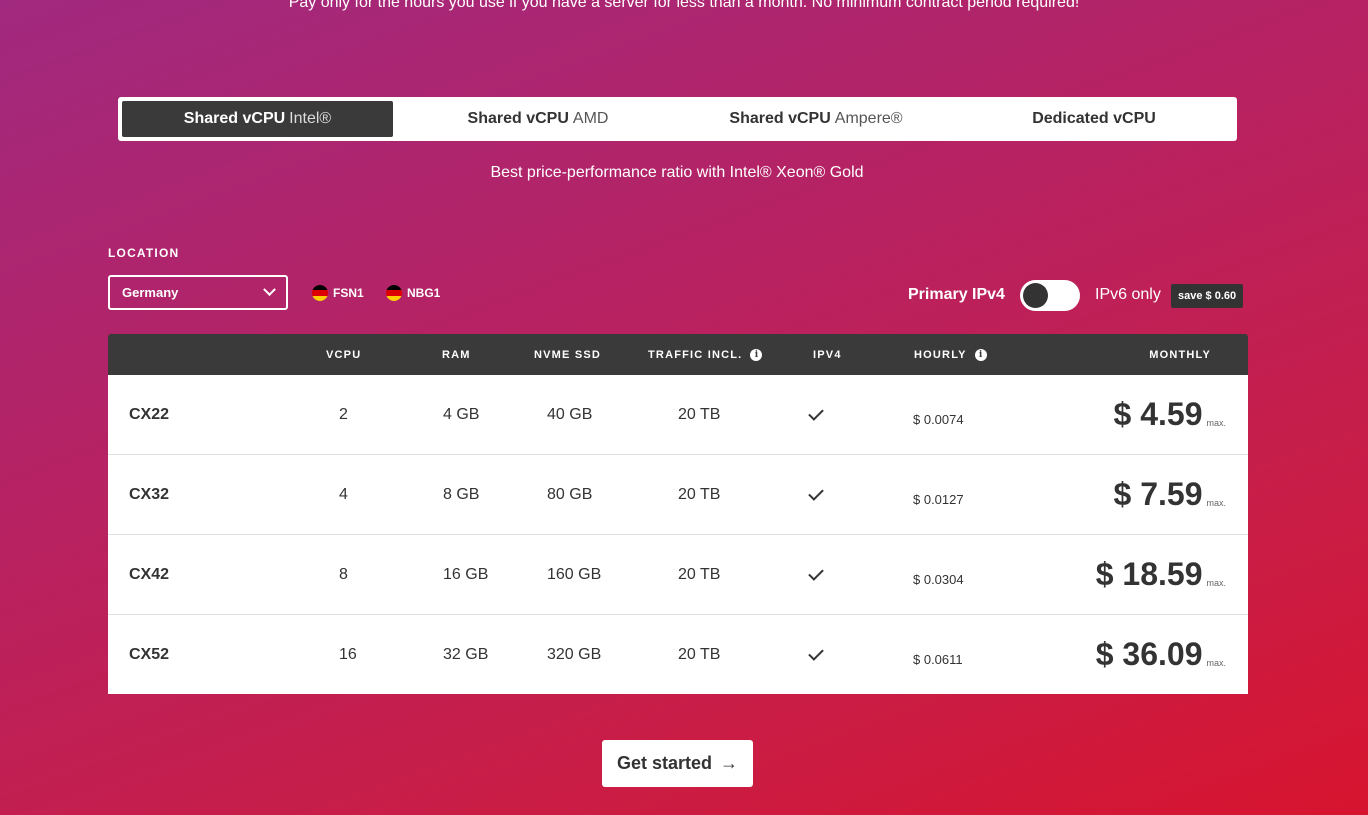  Describe the element at coordinates (149, 414) in the screenshot. I see `server-name: CX22` at that location.